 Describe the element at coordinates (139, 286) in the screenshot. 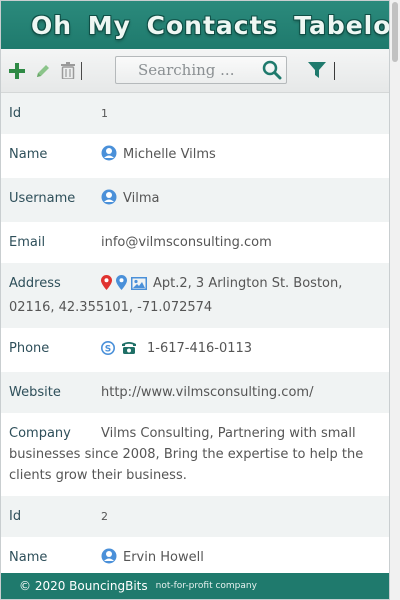

I see `image-icon` at that location.